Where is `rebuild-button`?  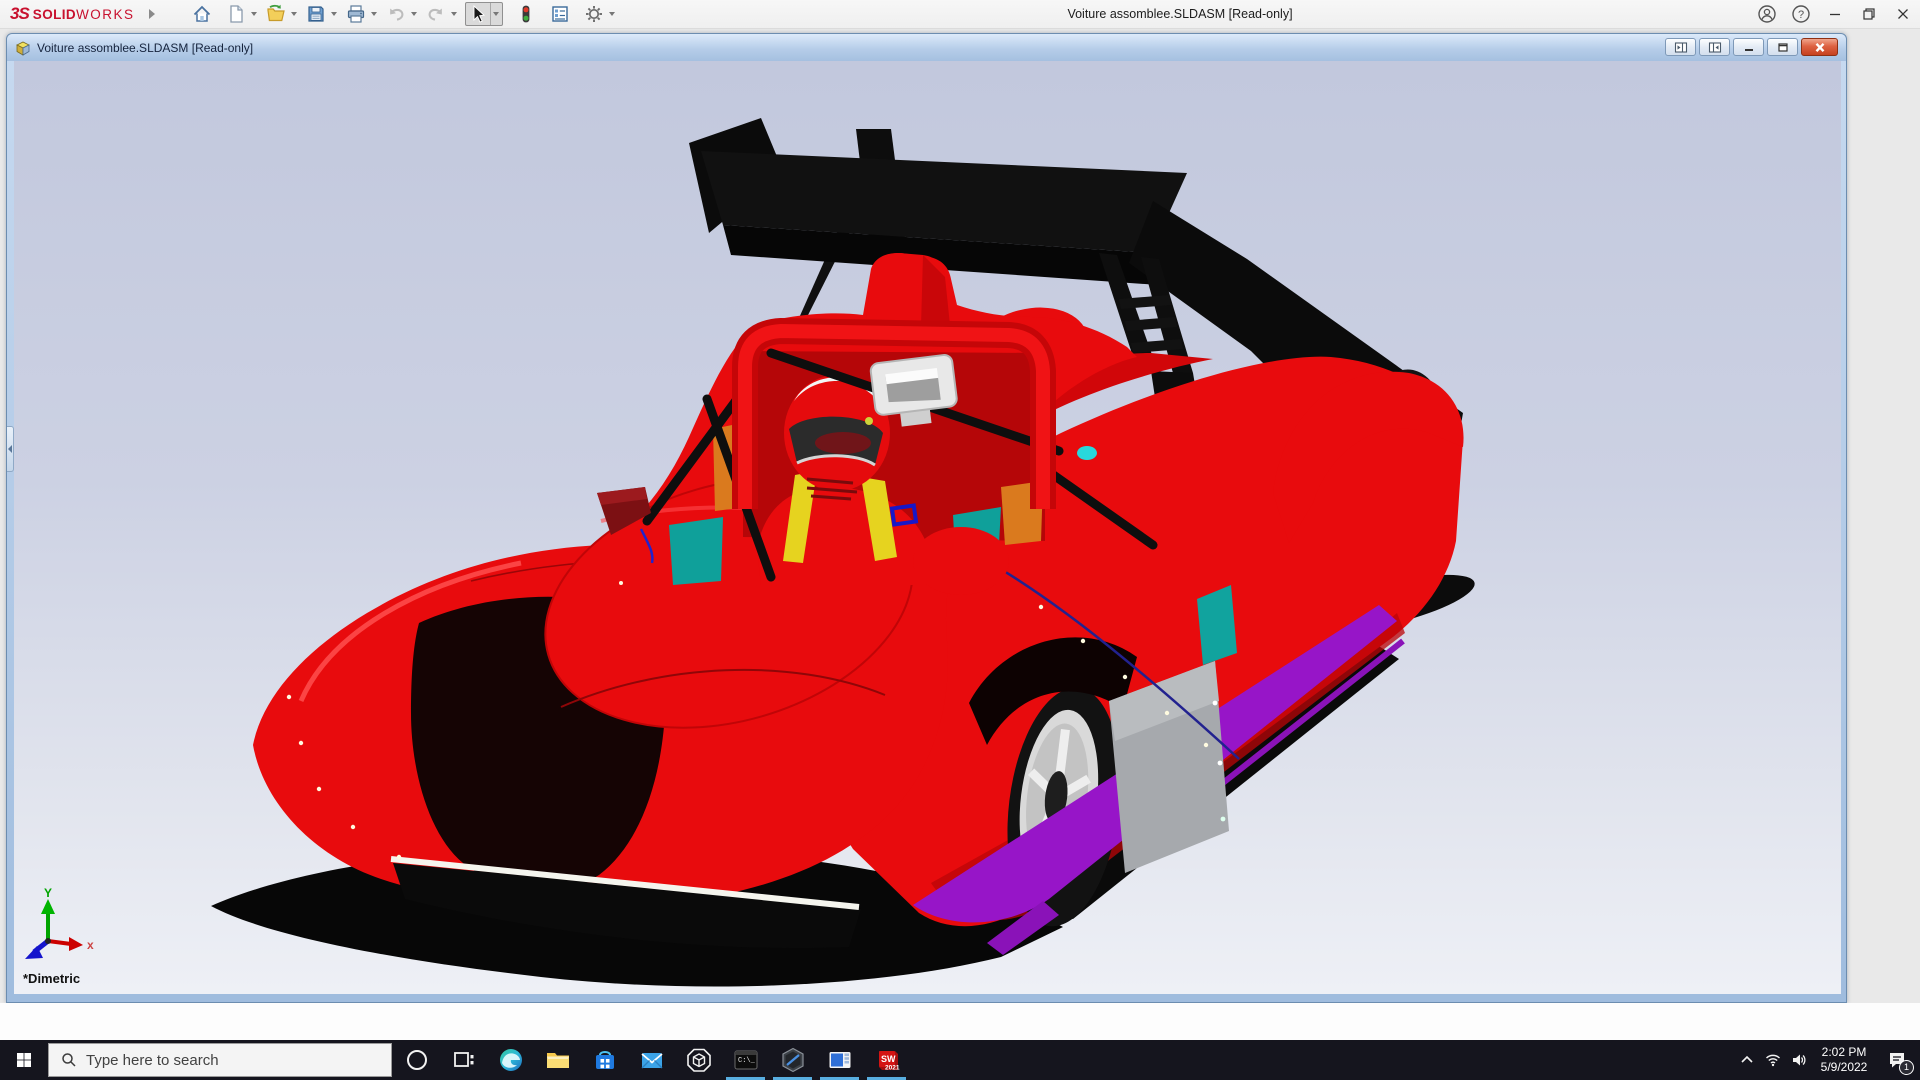
rebuild-button is located at coordinates (526, 14).